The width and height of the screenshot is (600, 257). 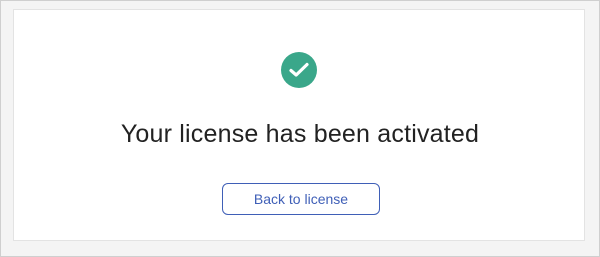 What do you see at coordinates (301, 199) in the screenshot?
I see `back-to-license-button: Back to license` at bounding box center [301, 199].